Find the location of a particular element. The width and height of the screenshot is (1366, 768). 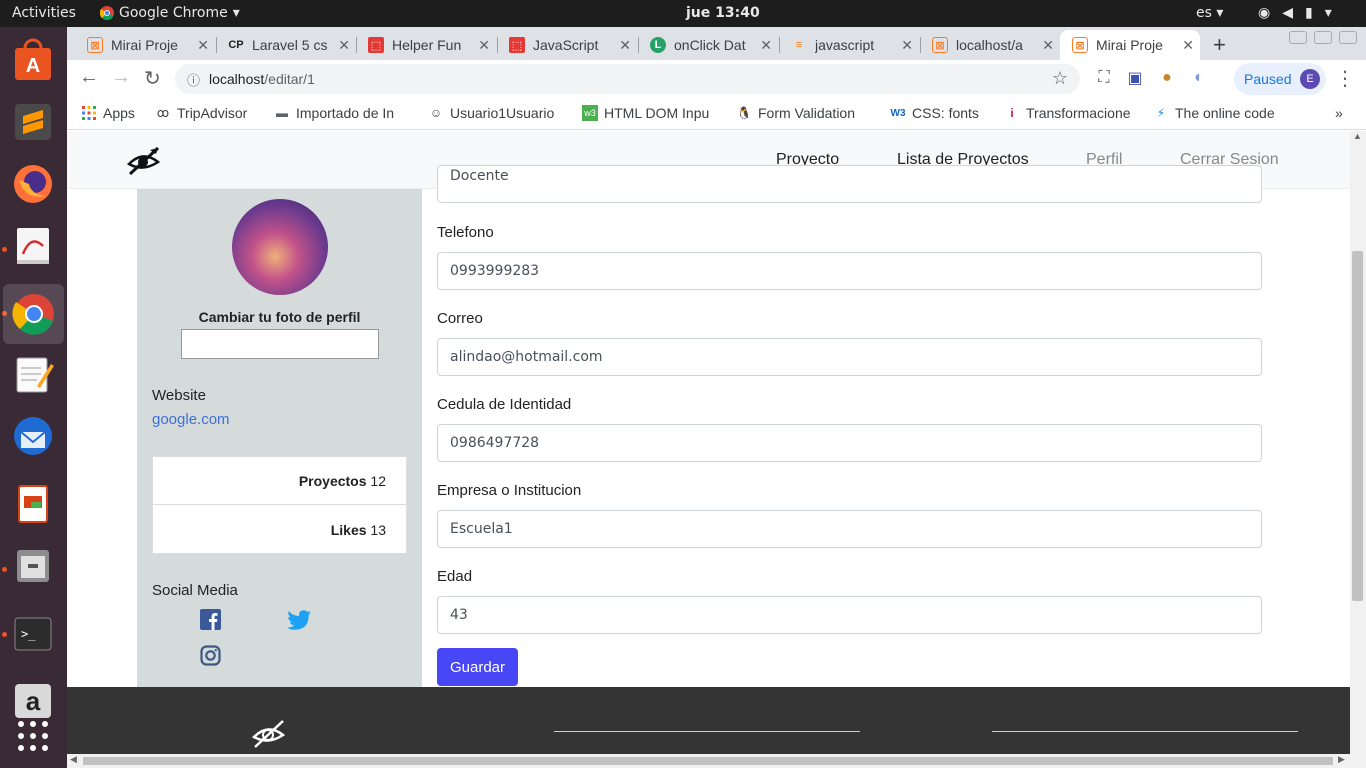

bookmark-css-fonts: W3 CSS: fonts is located at coordinates (934, 113).